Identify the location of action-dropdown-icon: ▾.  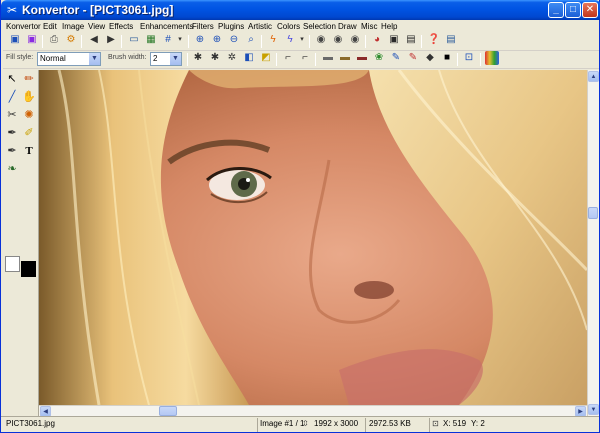
(302, 40).